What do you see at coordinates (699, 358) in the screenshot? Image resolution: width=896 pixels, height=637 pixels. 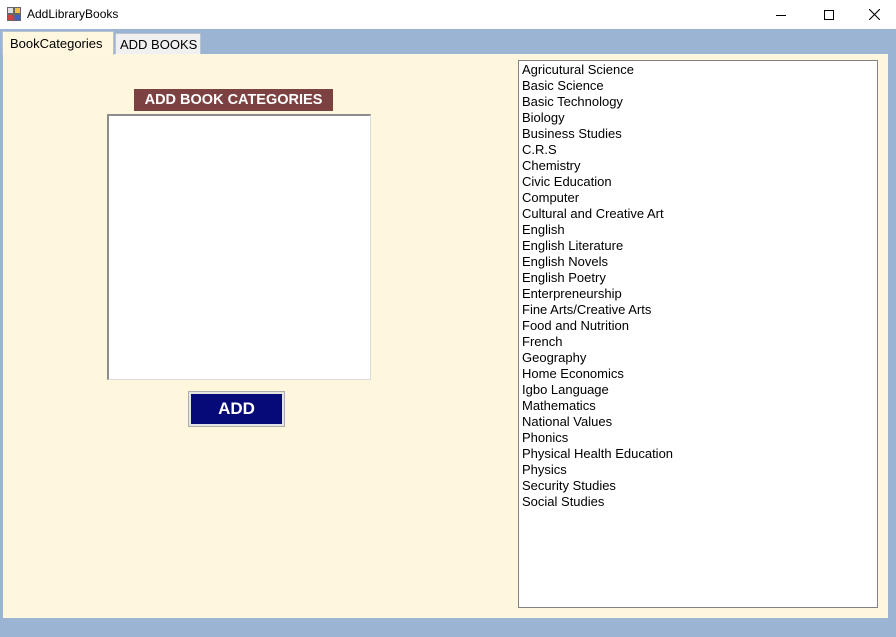 I see `list-item: Geography` at bounding box center [699, 358].